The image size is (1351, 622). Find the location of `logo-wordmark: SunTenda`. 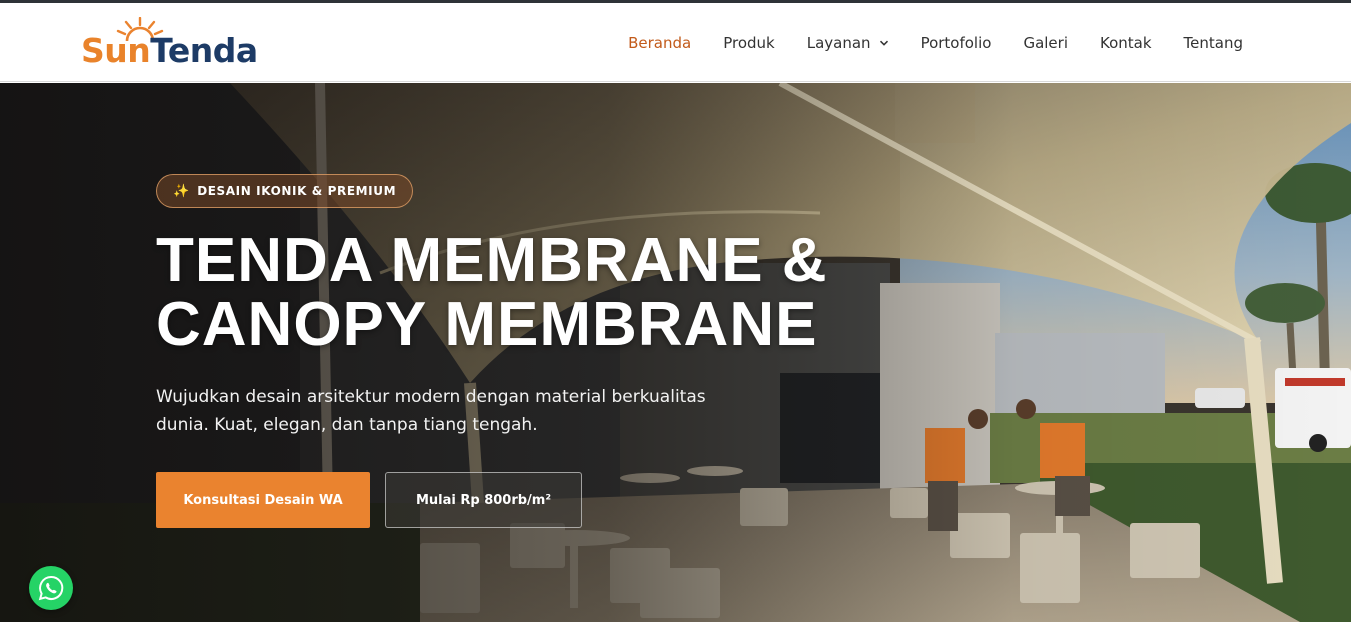

logo-wordmark: SunTenda is located at coordinates (169, 51).